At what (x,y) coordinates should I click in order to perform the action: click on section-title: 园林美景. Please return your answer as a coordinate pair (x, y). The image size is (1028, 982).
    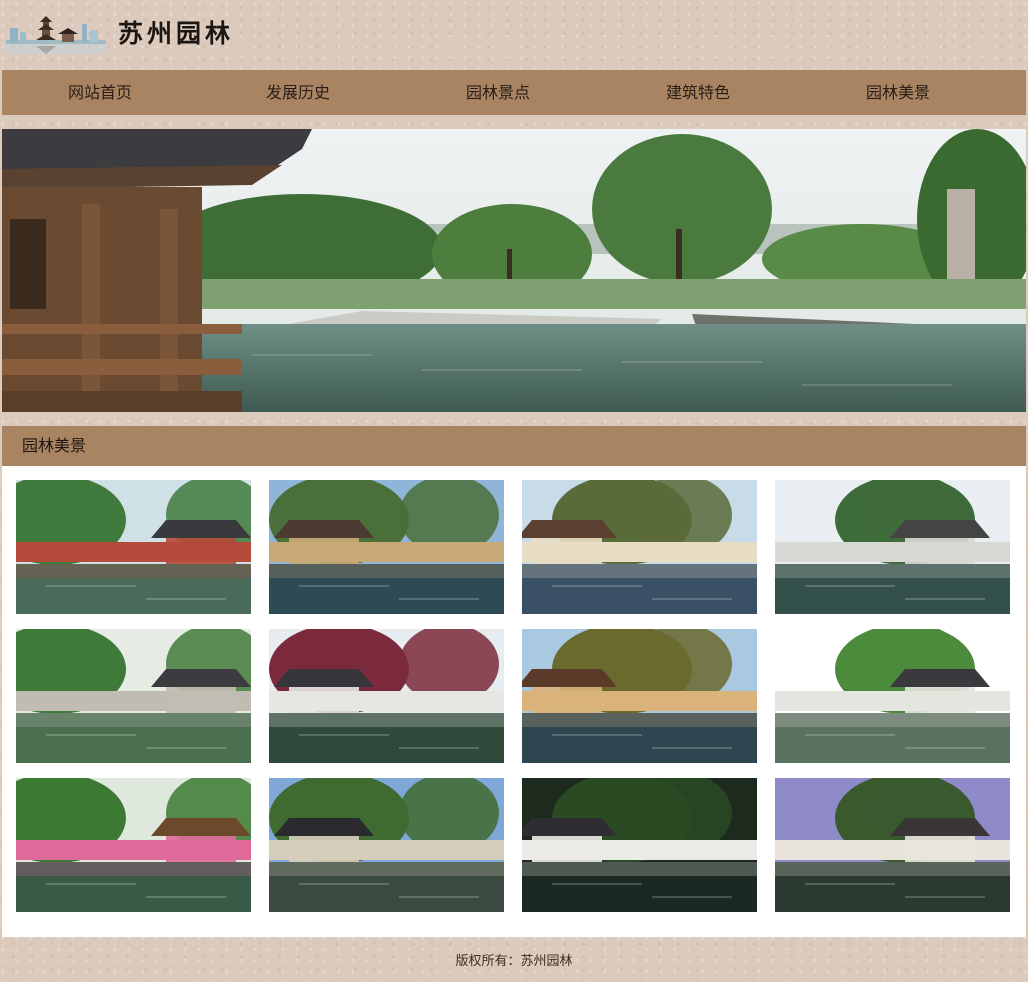
    Looking at the image, I should click on (514, 446).